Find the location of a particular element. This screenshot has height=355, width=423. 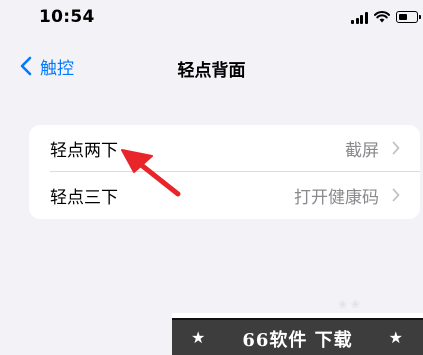

battery-icon is located at coordinates (408, 17).